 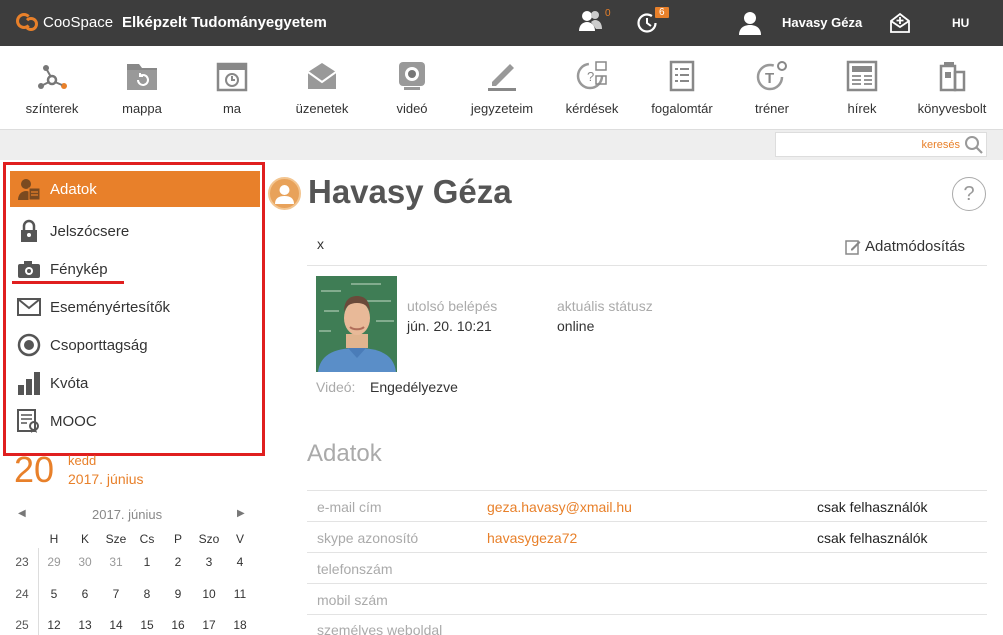 What do you see at coordinates (68, 282) in the screenshot?
I see `highlight-underline` at bounding box center [68, 282].